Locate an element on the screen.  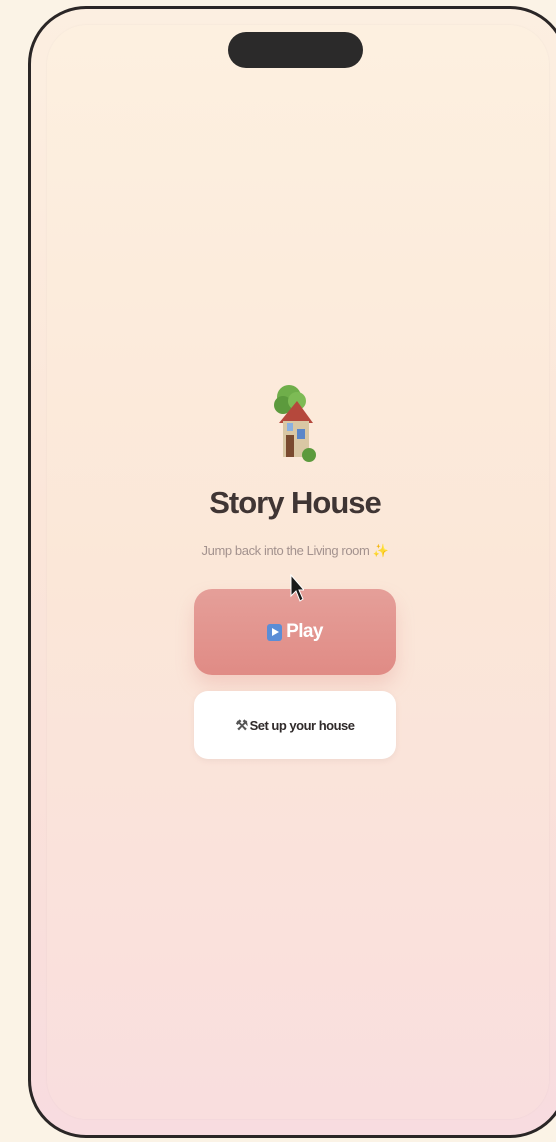
subtitle: Jump back into the Living room ✨ is located at coordinates (295, 551).